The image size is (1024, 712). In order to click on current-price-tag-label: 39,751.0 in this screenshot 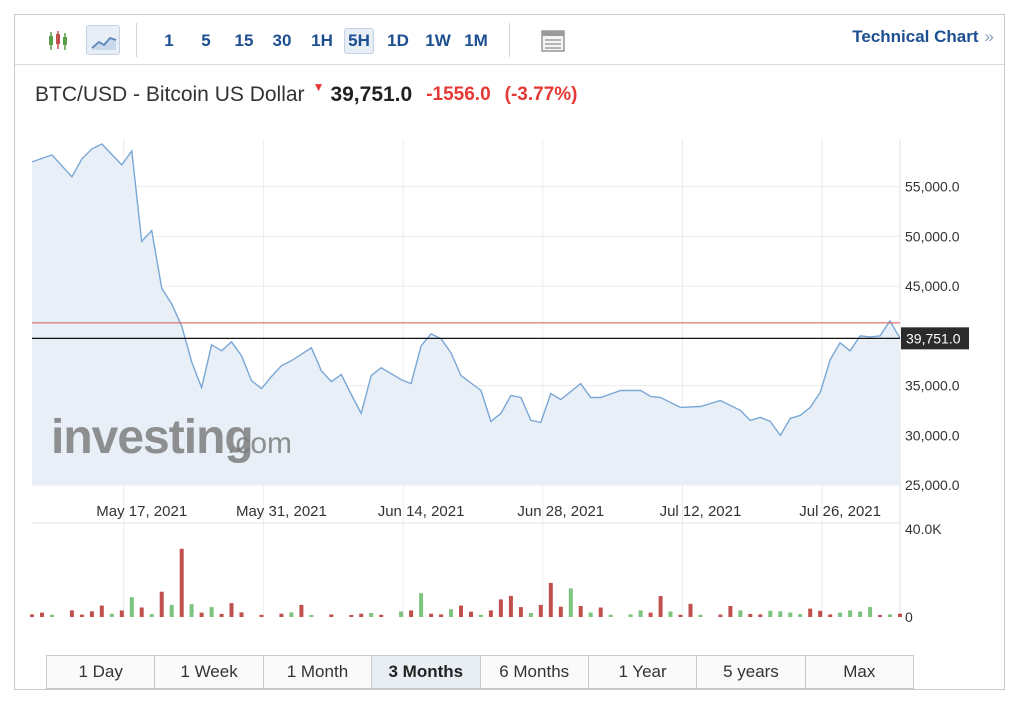, I will do `click(933, 338)`.